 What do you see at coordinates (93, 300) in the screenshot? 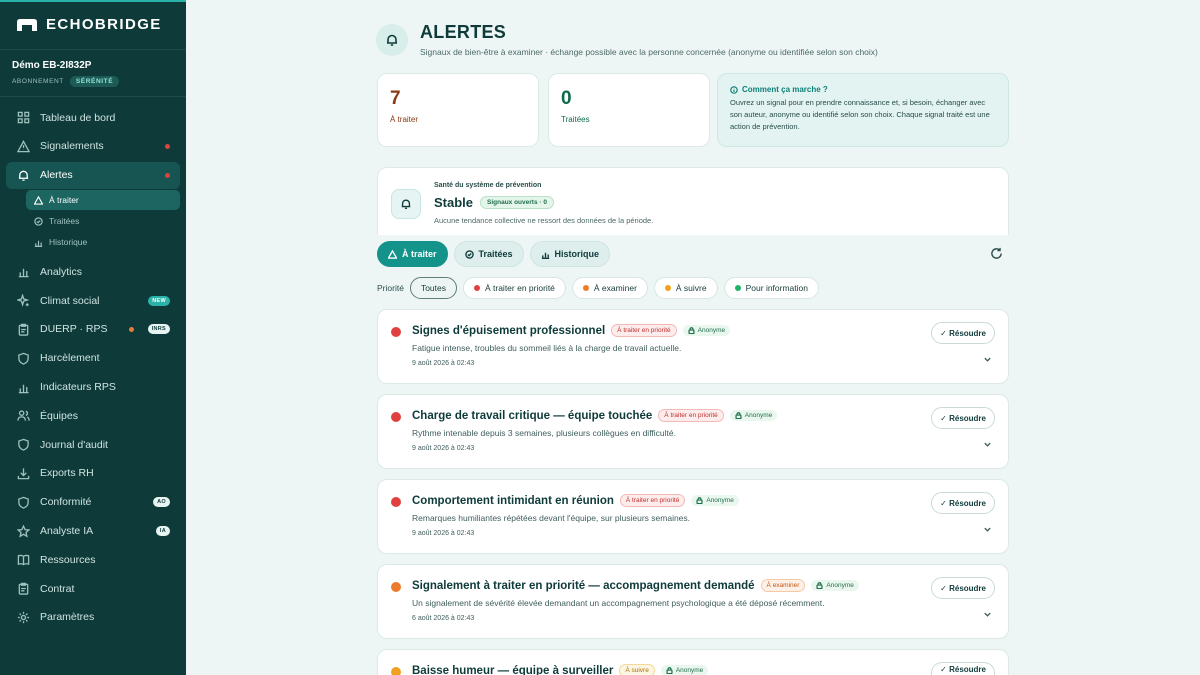
I see `sidebar-item-climate: Climat social NEW` at bounding box center [93, 300].